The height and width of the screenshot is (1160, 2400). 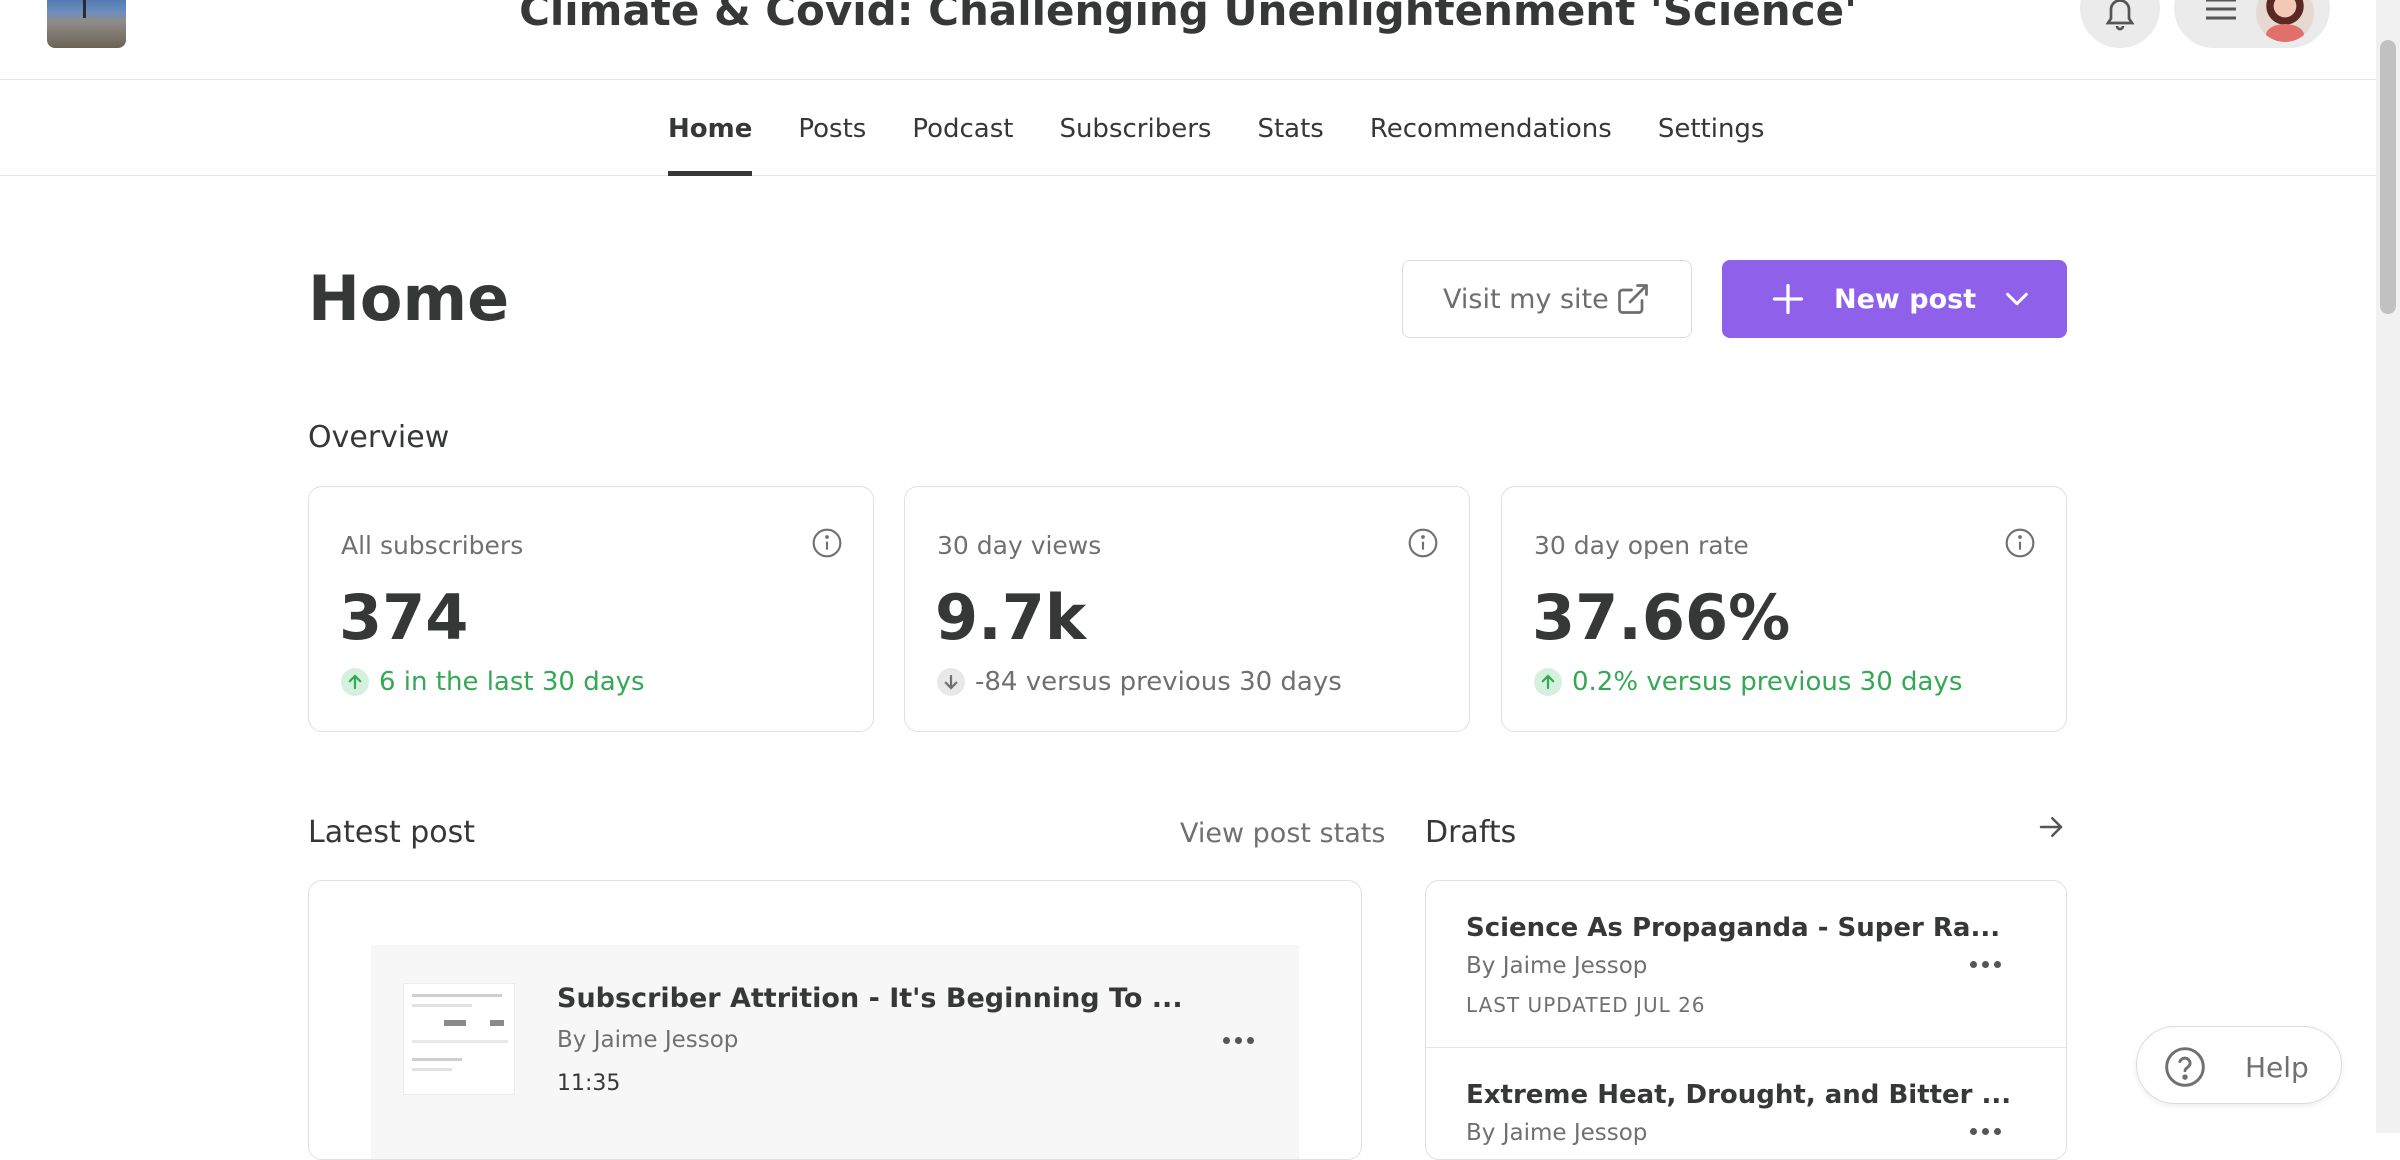 I want to click on stat-trend-text: 6 in the last 30 days, so click(x=512, y=682).